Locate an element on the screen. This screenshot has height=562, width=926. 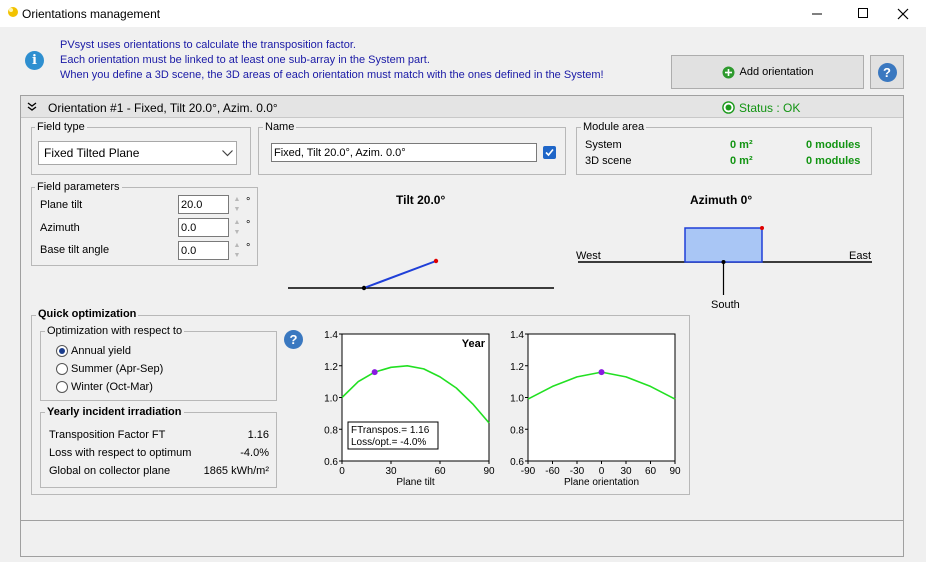
collapse-chevron-icon is located at coordinates (32, 107).